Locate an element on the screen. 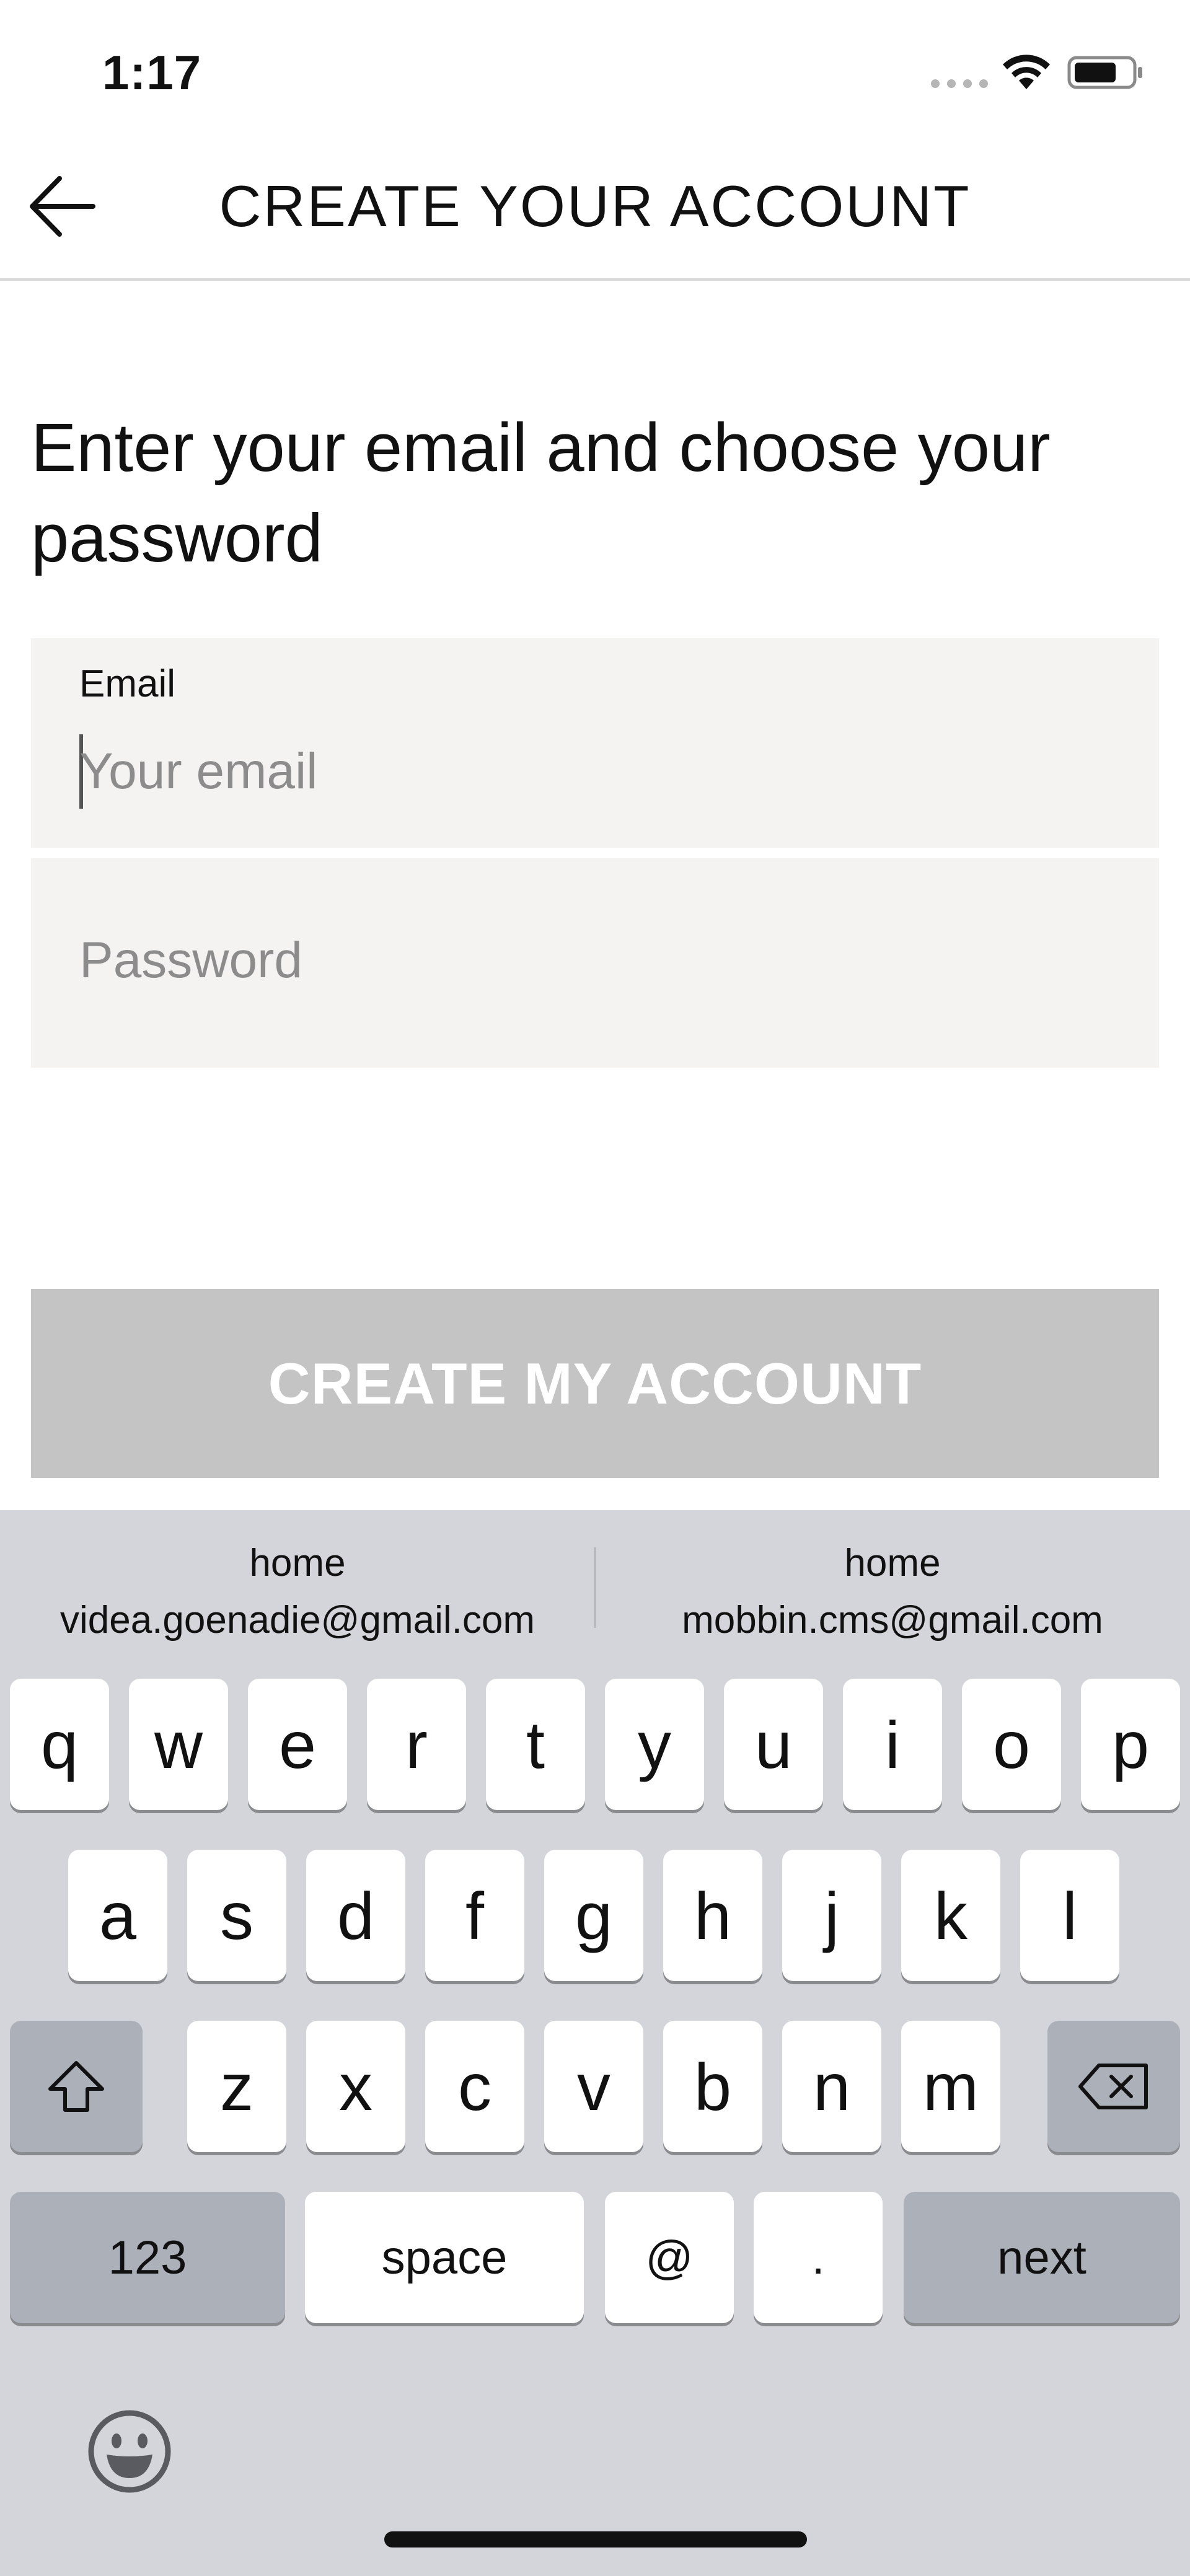 Image resolution: width=1190 pixels, height=2576 pixels. email-input is located at coordinates (575, 771).